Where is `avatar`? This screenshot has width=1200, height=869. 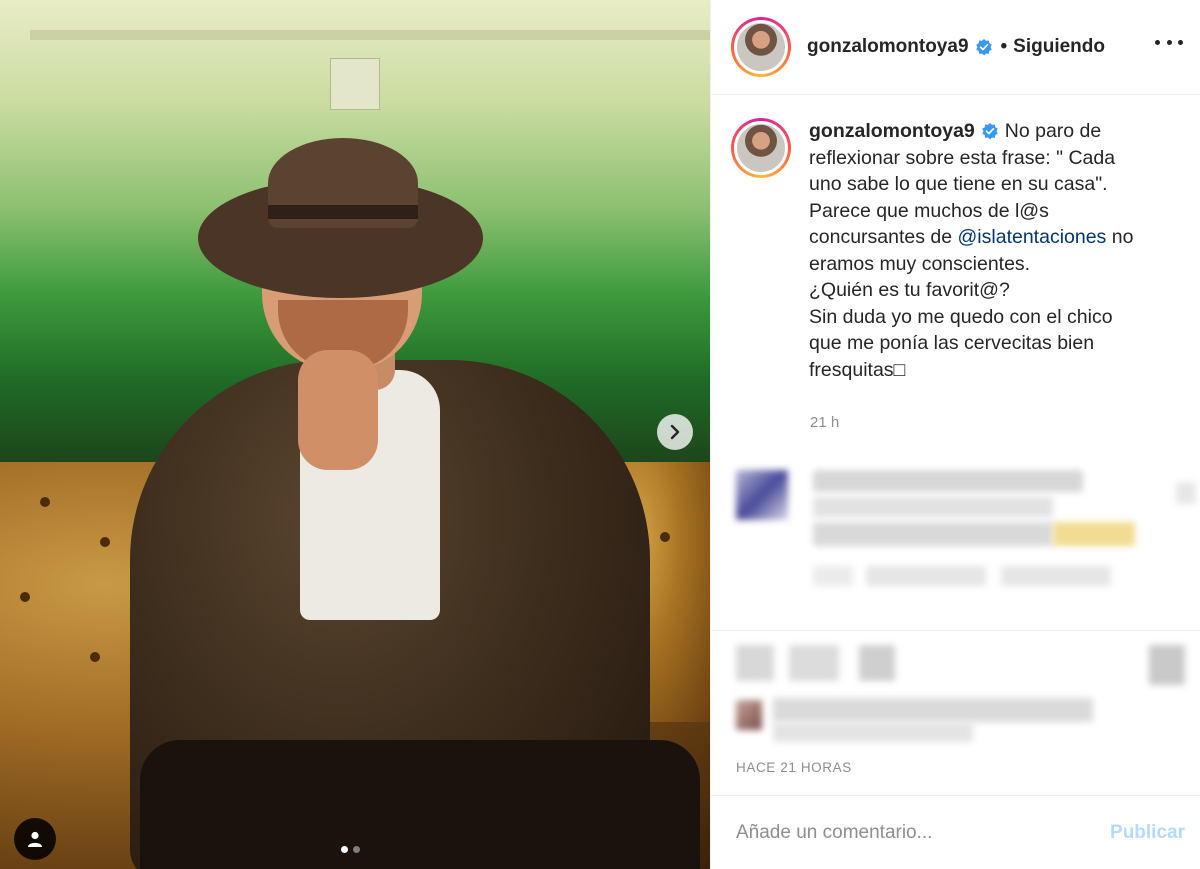 avatar is located at coordinates (761, 47).